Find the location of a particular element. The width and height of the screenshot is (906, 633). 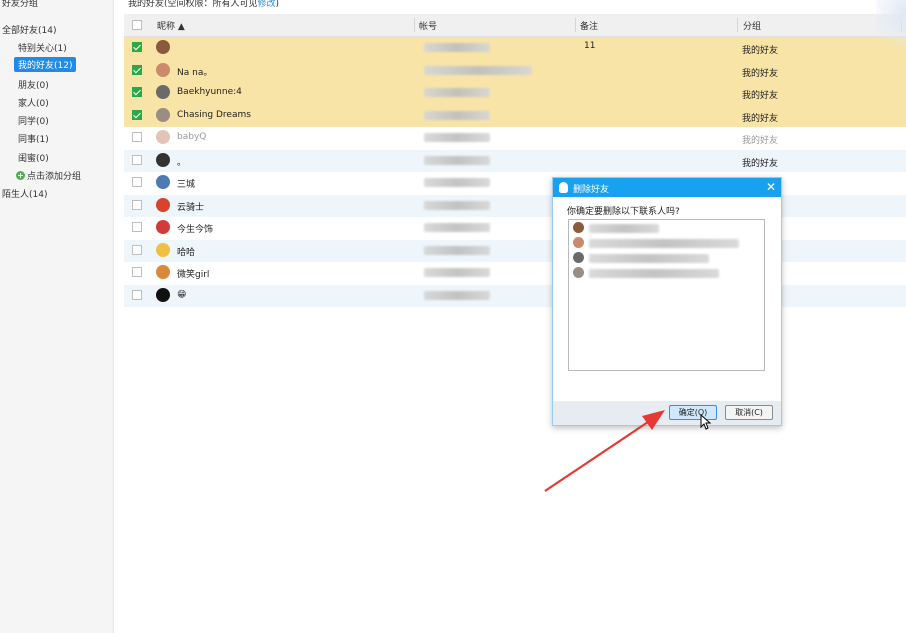

sidebar-item-besties: 闺蜜(0) is located at coordinates (33, 157).